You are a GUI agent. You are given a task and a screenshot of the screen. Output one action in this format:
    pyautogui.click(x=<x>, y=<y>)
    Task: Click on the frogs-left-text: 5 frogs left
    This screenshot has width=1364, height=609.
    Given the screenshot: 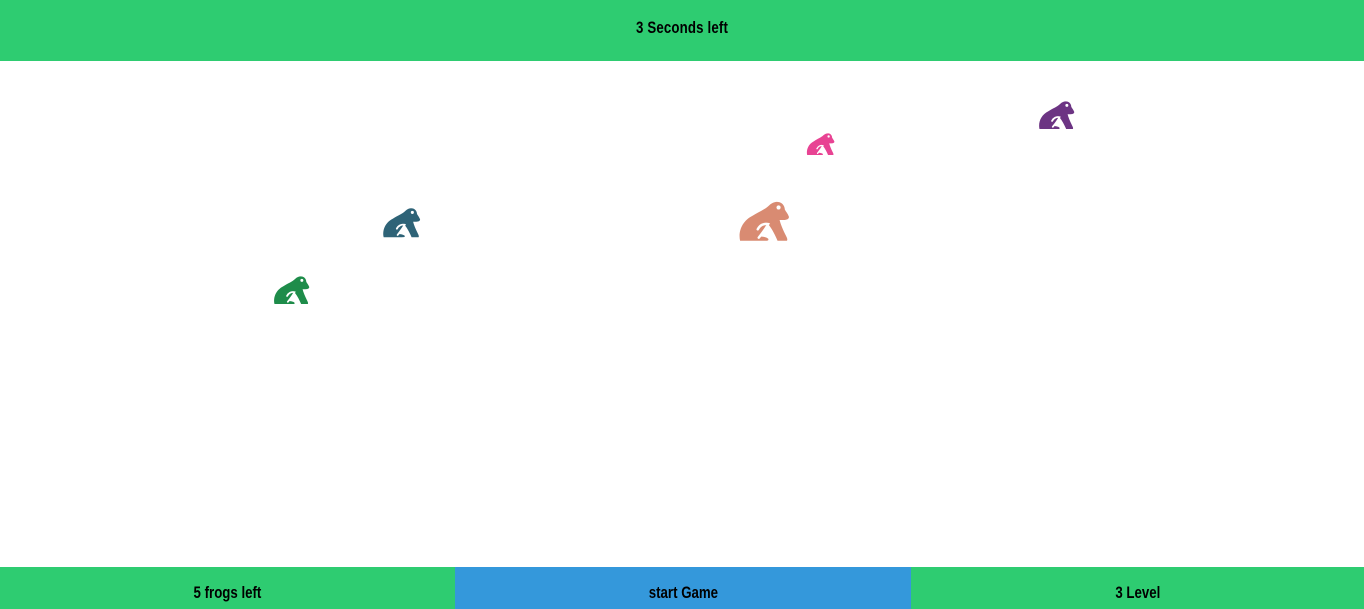 What is the action you would take?
    pyautogui.click(x=227, y=592)
    